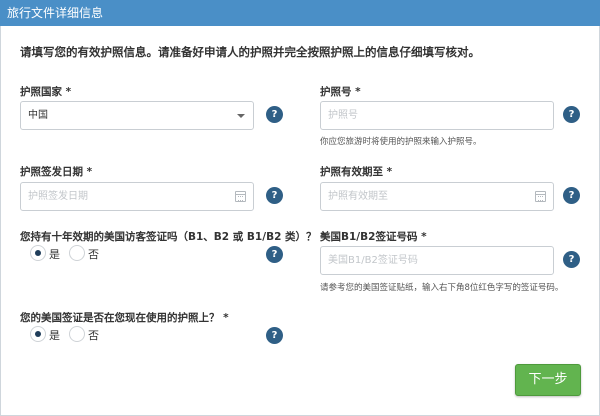 The image size is (600, 416). Describe the element at coordinates (124, 318) in the screenshot. I see `visa-in-passport-label: 您的美国签证是否在您现在使用的护照上？ *` at that location.